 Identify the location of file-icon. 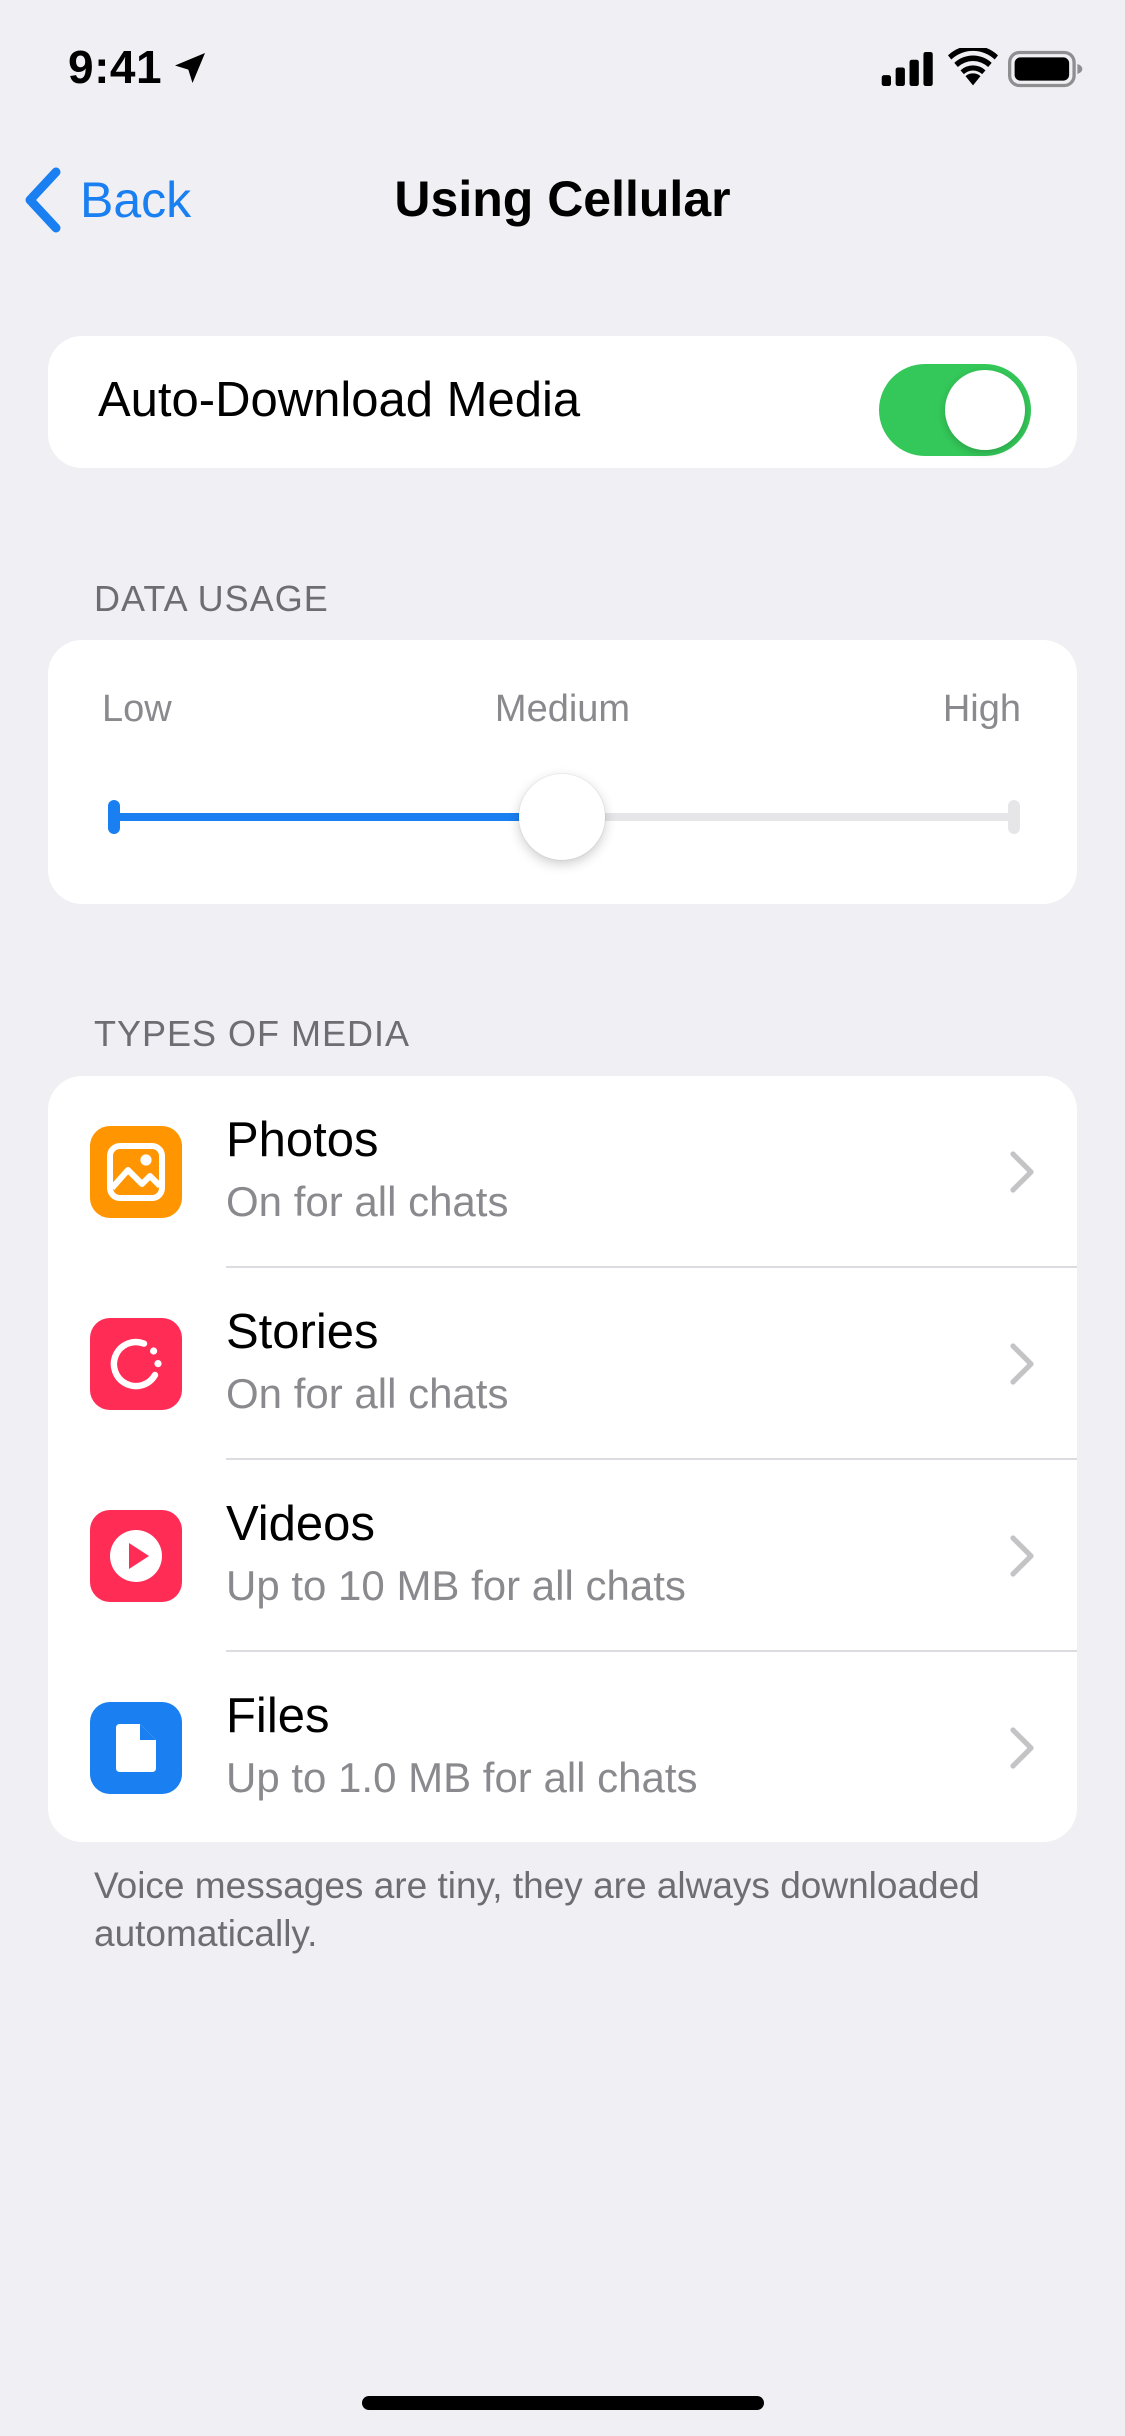
(136, 1748).